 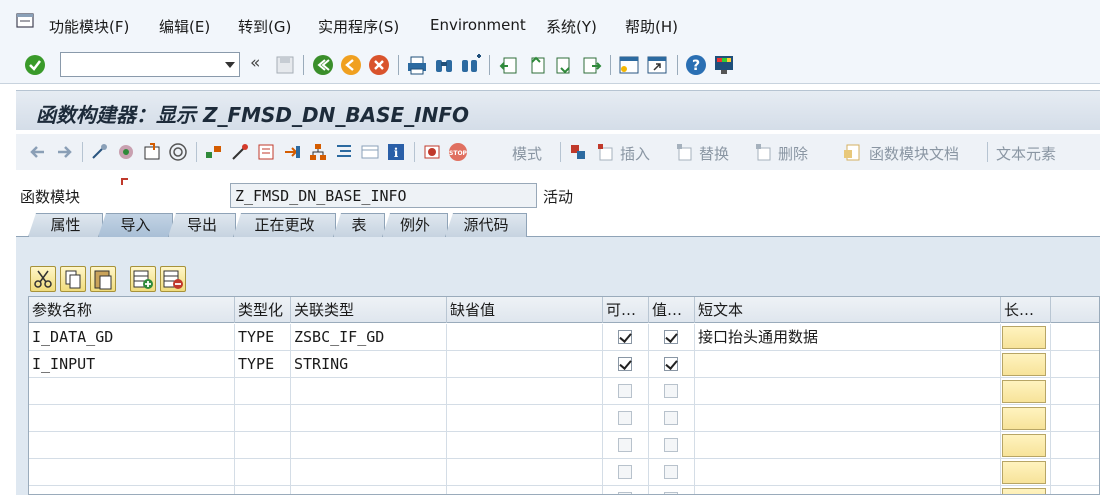 What do you see at coordinates (284, 225) in the screenshot?
I see `tab-changing: 正在更改` at bounding box center [284, 225].